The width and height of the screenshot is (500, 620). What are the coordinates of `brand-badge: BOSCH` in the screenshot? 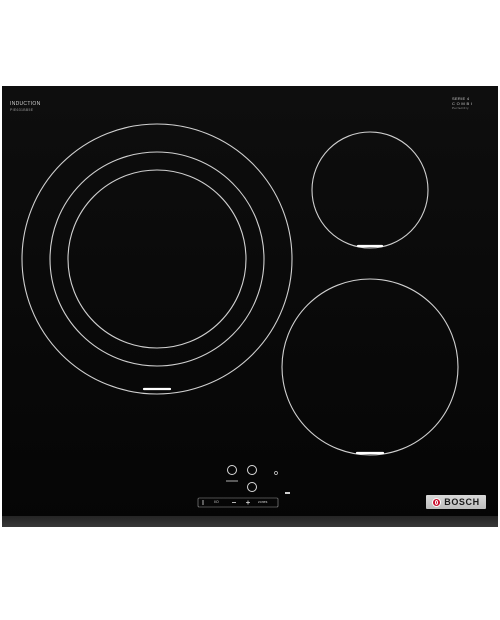 It's located at (456, 502).